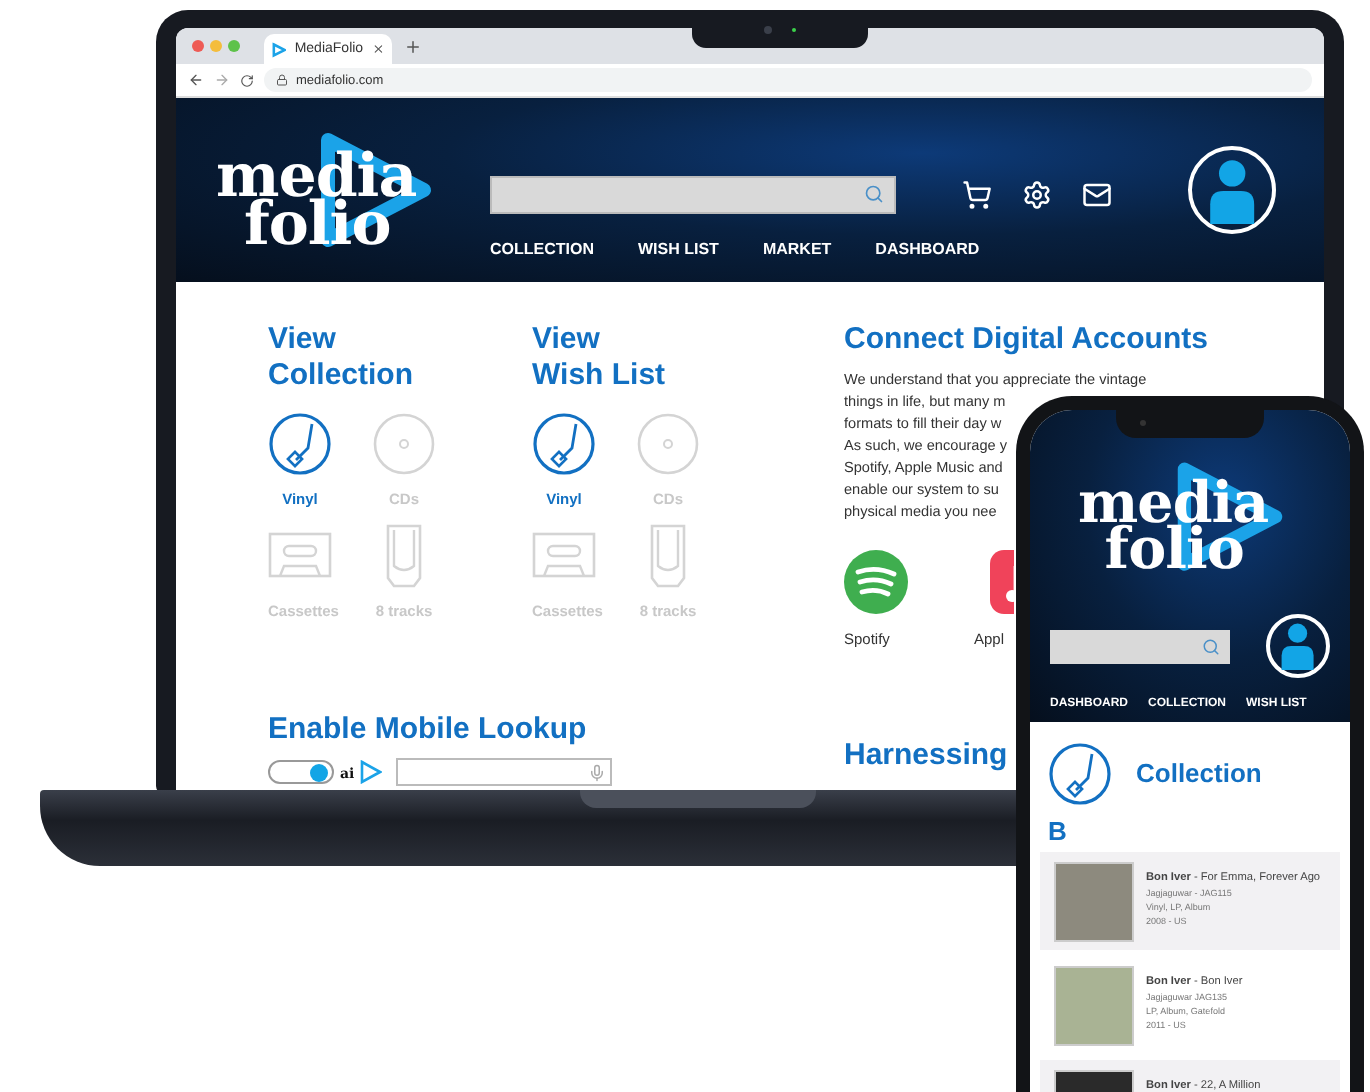  What do you see at coordinates (977, 194) in the screenshot?
I see `cart-icon` at bounding box center [977, 194].